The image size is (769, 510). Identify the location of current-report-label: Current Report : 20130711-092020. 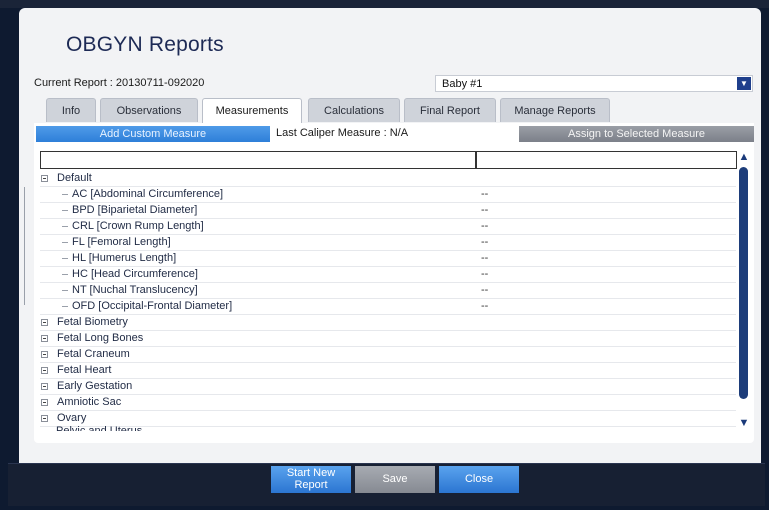
(119, 83).